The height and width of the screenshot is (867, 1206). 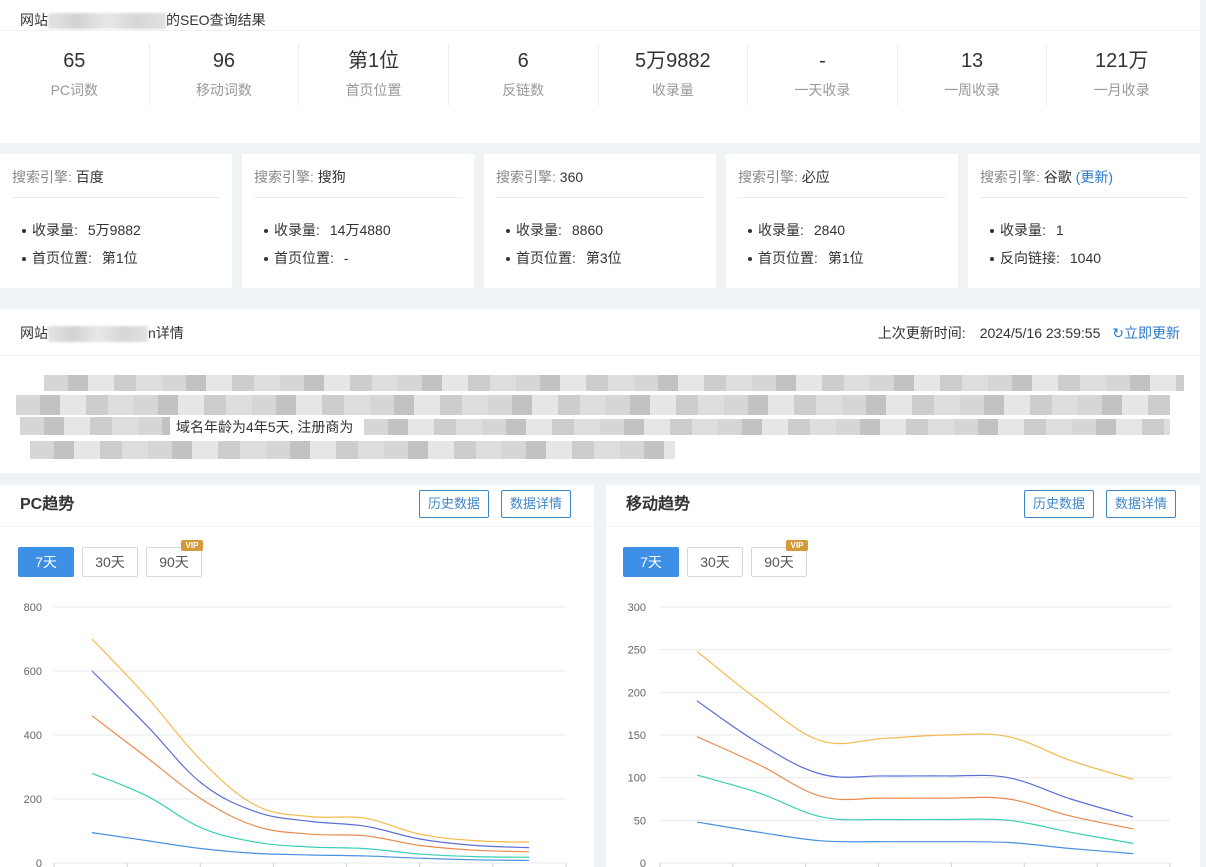 What do you see at coordinates (116, 182) in the screenshot?
I see `engine-header: 搜索引擎: 百度` at bounding box center [116, 182].